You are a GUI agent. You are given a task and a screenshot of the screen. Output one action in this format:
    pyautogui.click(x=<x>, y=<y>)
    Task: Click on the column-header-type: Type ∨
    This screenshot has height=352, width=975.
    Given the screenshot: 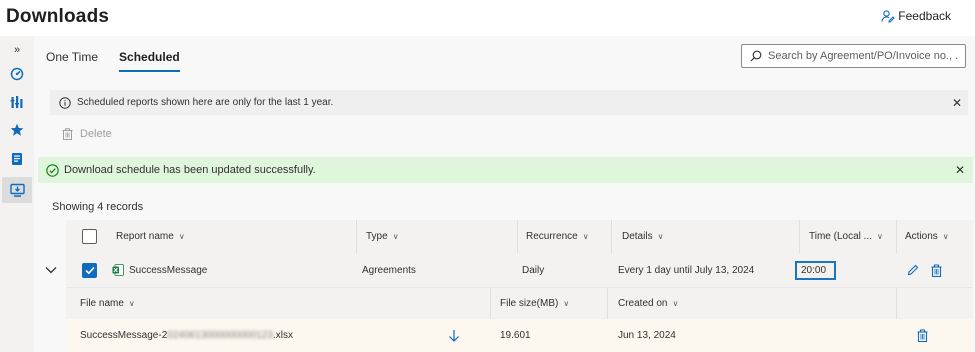 What is the action you would take?
    pyautogui.click(x=382, y=236)
    